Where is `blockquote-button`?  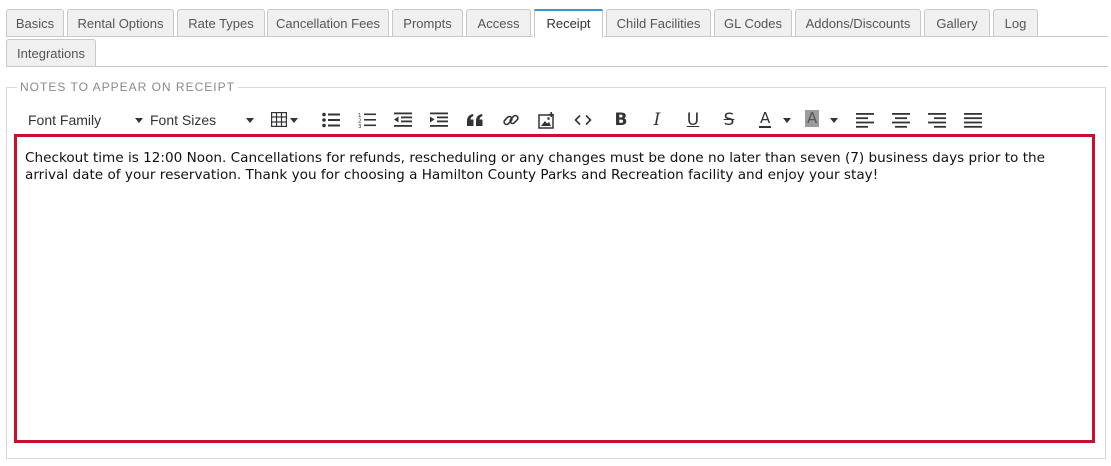
blockquote-button is located at coordinates (475, 120).